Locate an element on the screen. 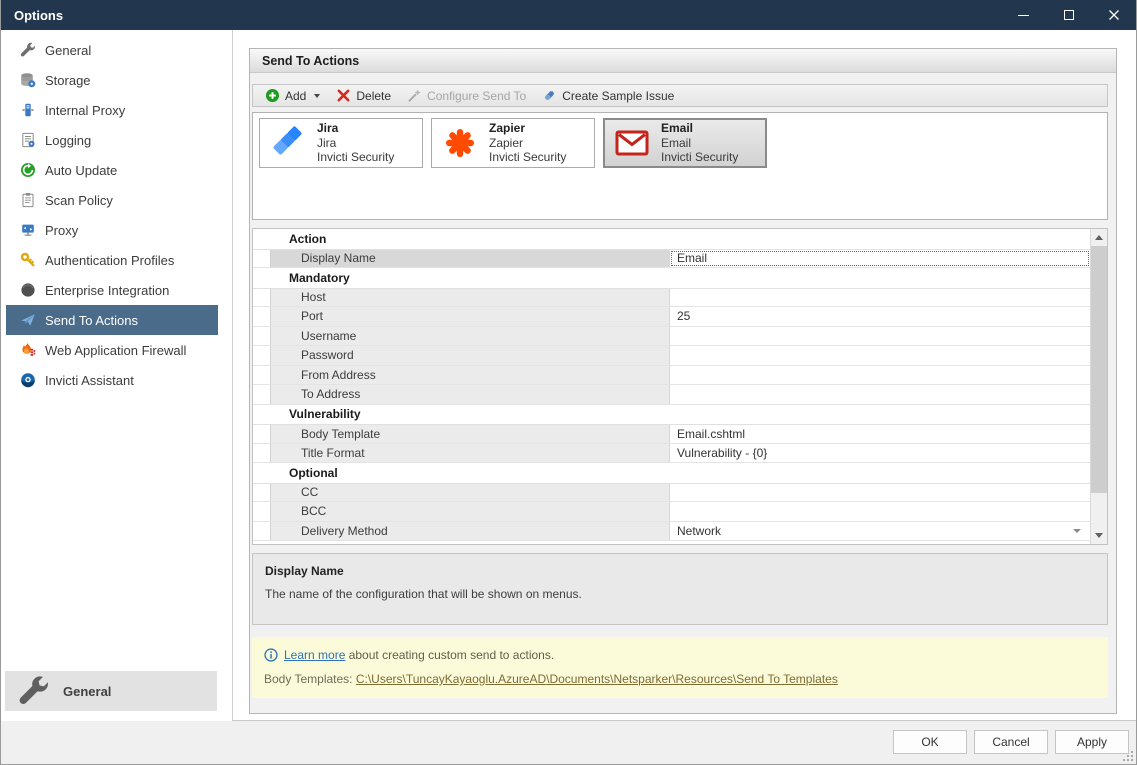  zapier-icon is located at coordinates (460, 143).